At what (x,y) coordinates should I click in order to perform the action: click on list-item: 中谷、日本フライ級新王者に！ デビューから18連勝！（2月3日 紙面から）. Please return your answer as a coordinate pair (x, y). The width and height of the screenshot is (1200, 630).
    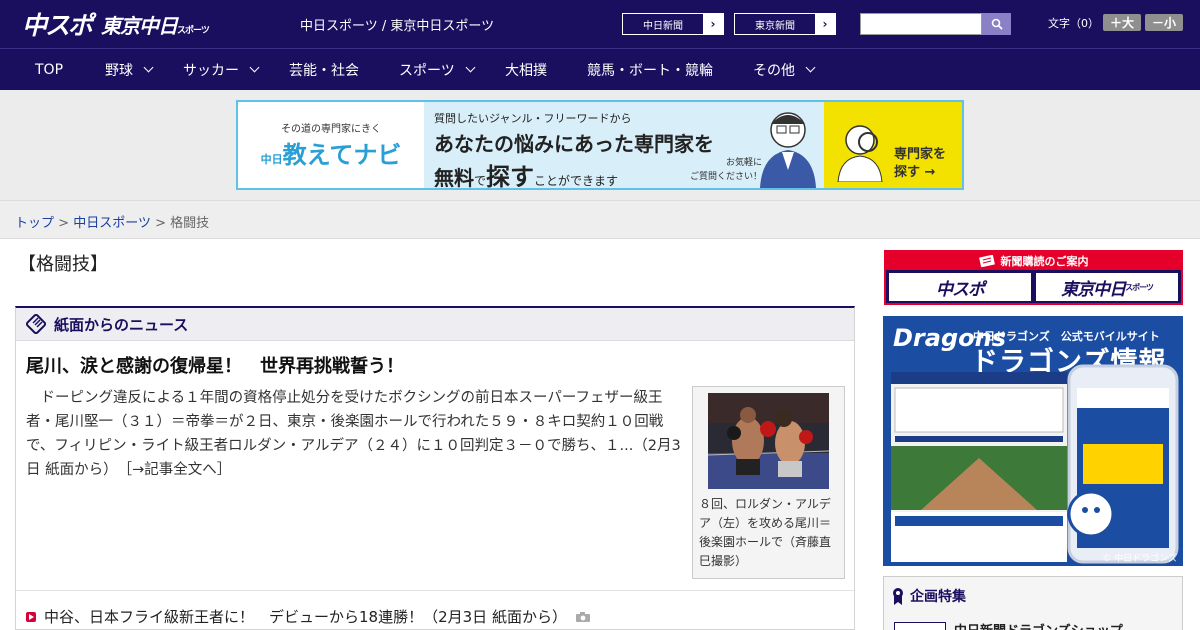
    Looking at the image, I should click on (308, 616).